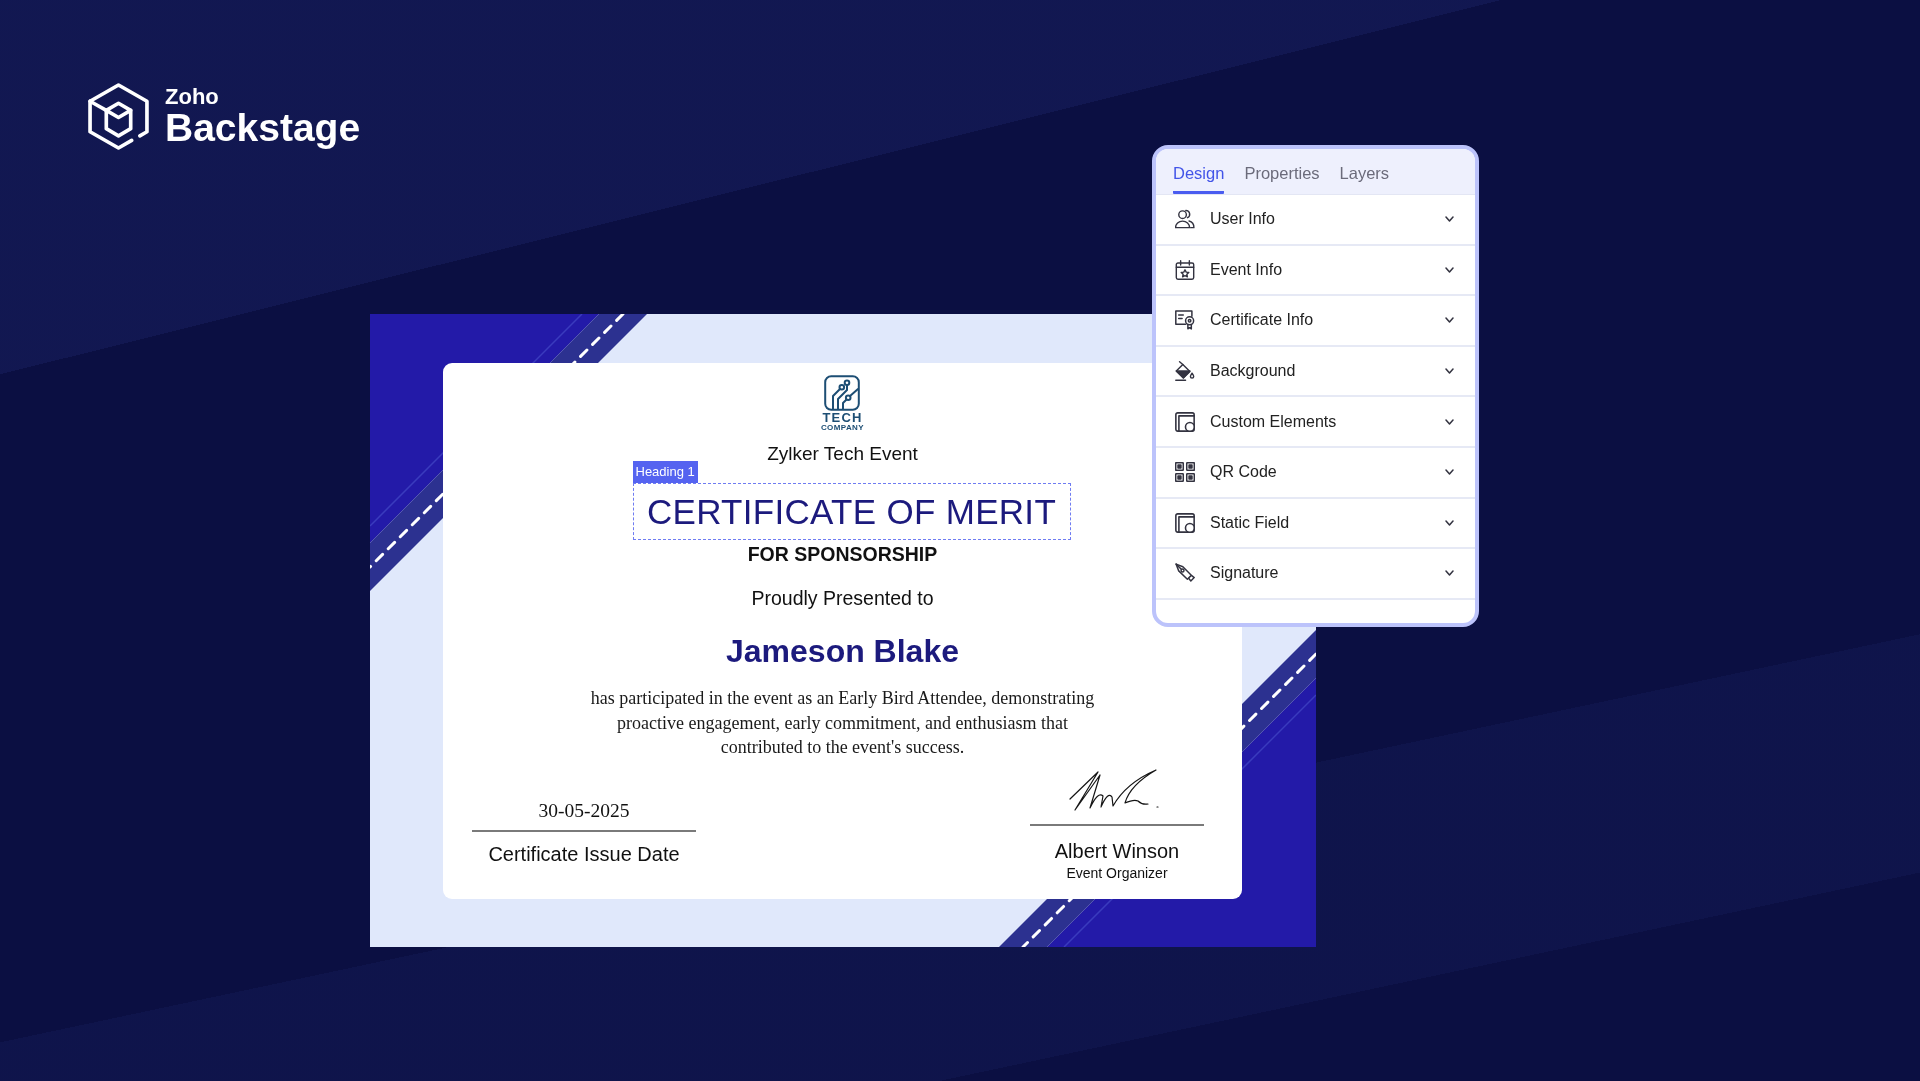 The image size is (1920, 1081). Describe the element at coordinates (263, 128) in the screenshot. I see `brand-product: Backstage` at that location.